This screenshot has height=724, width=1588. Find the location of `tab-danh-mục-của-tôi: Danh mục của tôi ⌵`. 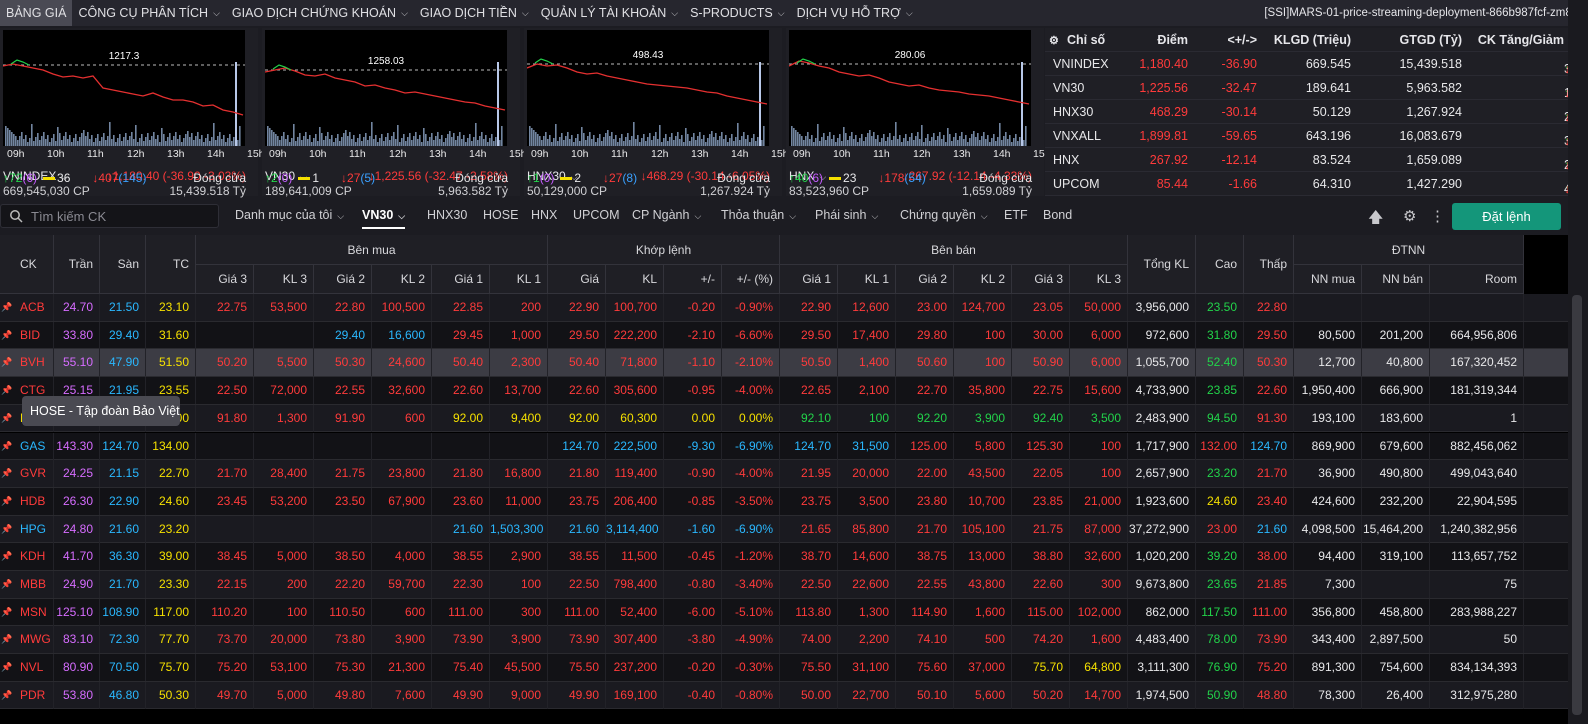

tab-danh-mục-của-tôi: Danh mục của tôi ⌵ is located at coordinates (289, 215).